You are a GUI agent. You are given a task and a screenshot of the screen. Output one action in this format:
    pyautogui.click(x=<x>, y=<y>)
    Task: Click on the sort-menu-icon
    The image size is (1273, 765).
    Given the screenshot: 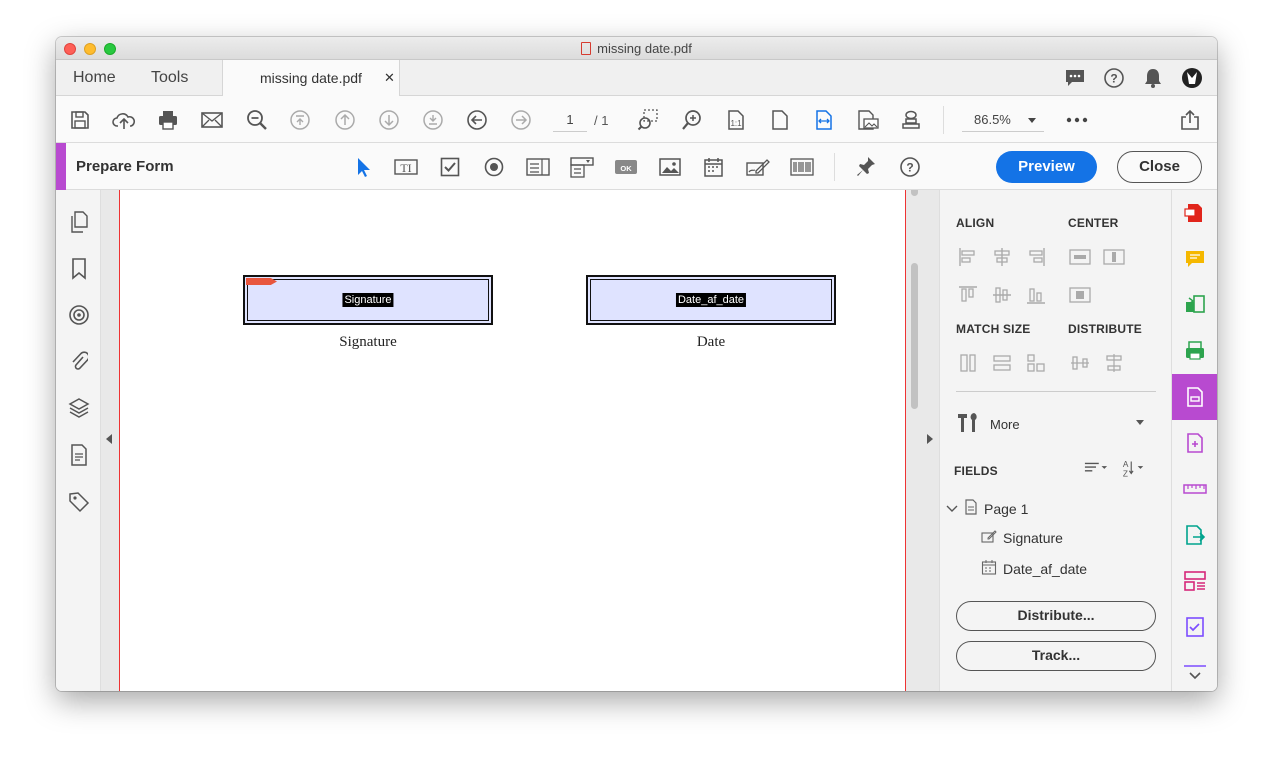 What is the action you would take?
    pyautogui.click(x=1096, y=468)
    